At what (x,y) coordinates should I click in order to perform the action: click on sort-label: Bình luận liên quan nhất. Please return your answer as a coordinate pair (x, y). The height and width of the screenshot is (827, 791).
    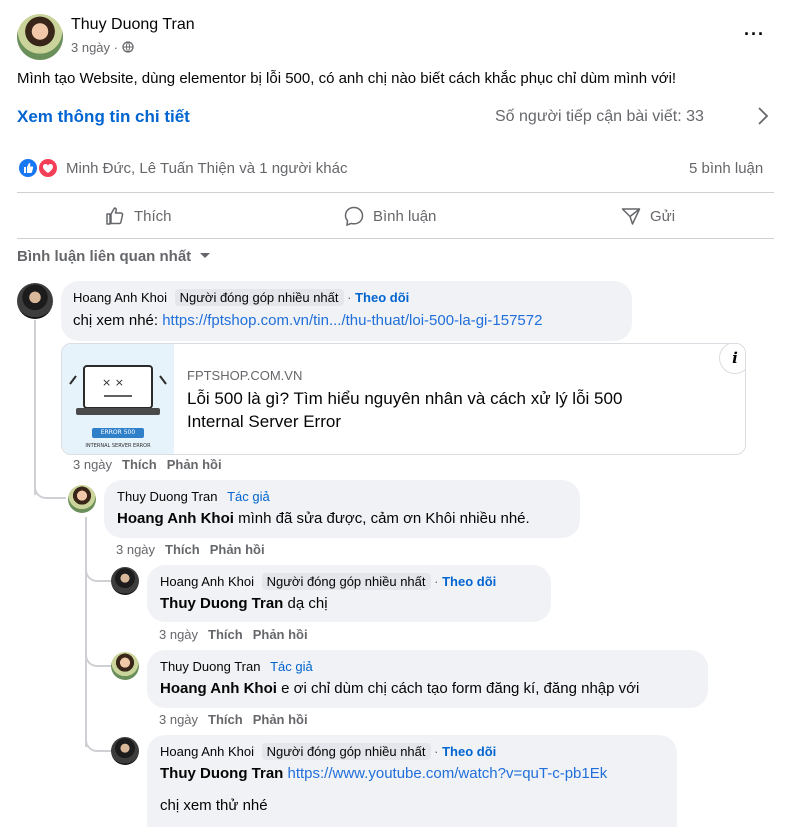
    Looking at the image, I should click on (104, 256).